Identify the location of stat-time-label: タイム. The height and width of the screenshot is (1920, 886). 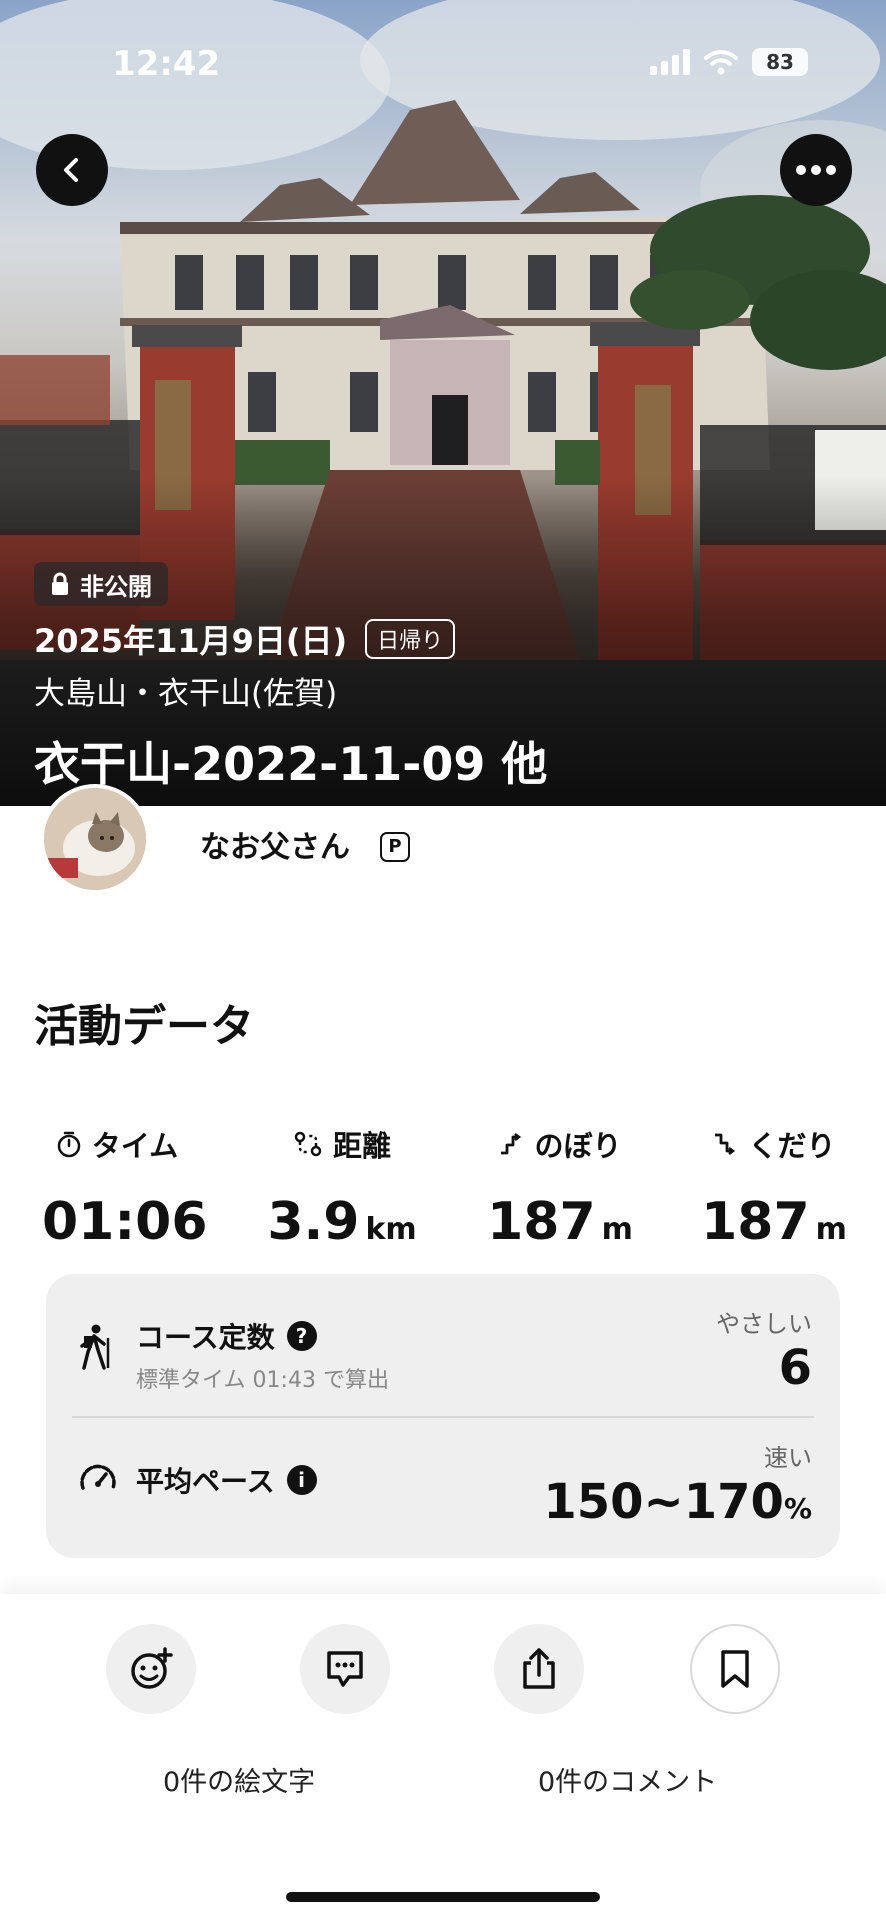
(117, 1144).